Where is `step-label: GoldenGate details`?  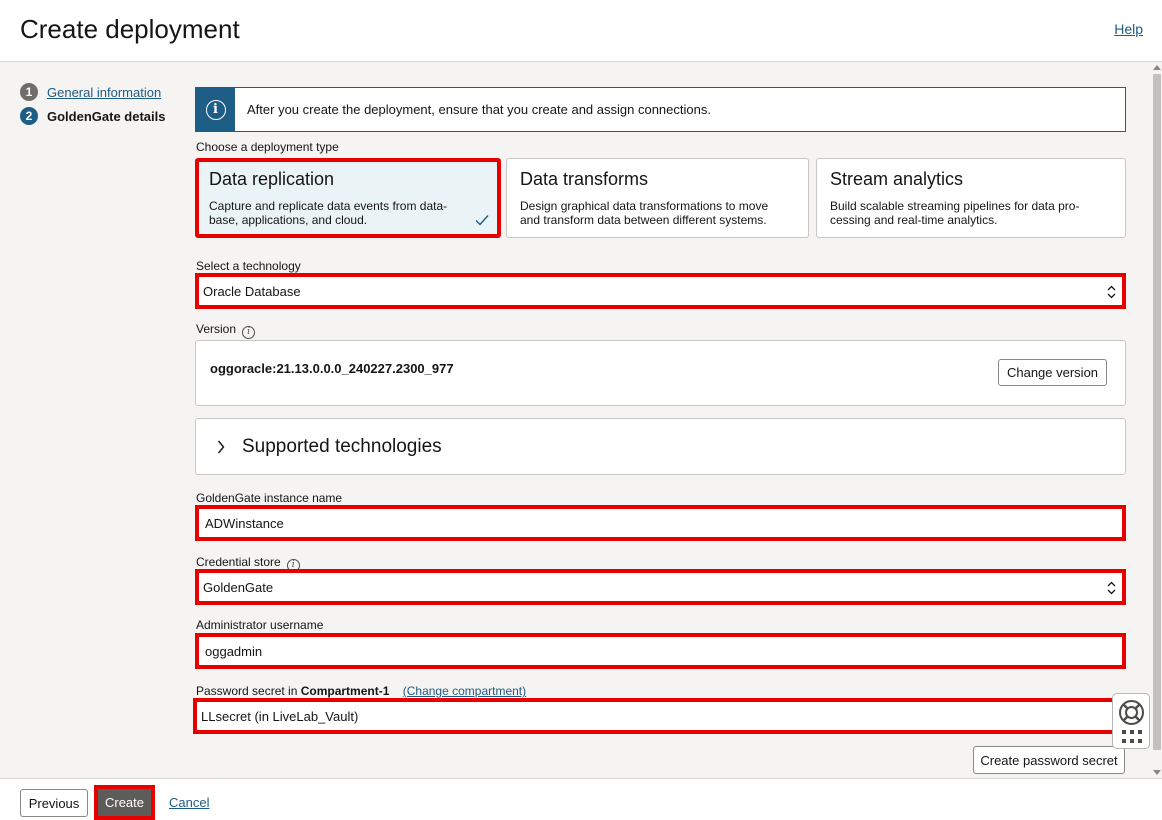
step-label: GoldenGate details is located at coordinates (106, 116).